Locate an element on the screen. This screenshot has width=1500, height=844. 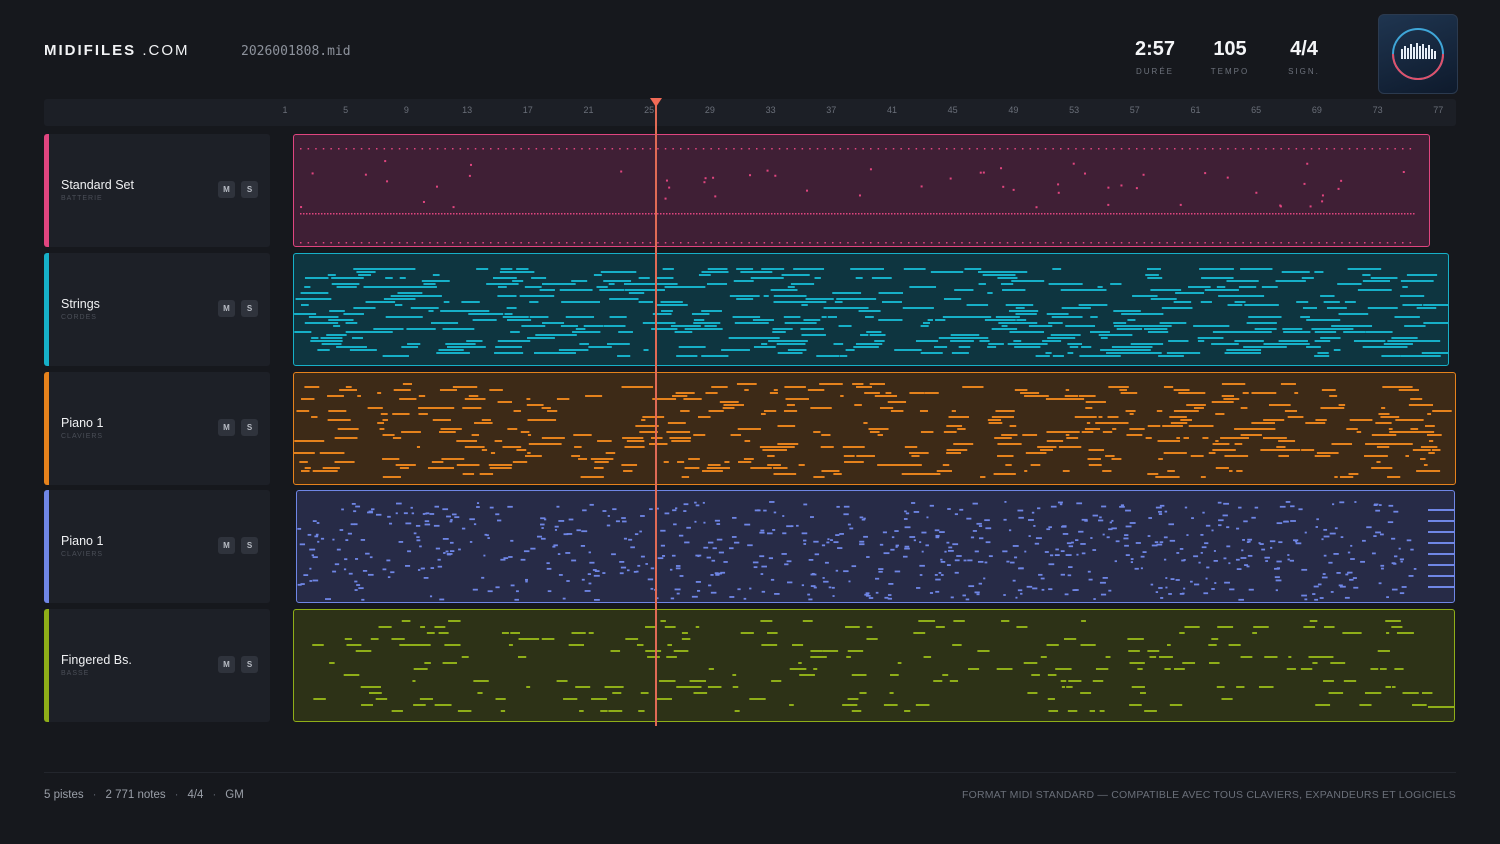
timeline-ruler: 1 5 9 13 17 21 25 29 33 37 41 45 49 53 57 61 65 69 73 77 is located at coordinates (750, 112).